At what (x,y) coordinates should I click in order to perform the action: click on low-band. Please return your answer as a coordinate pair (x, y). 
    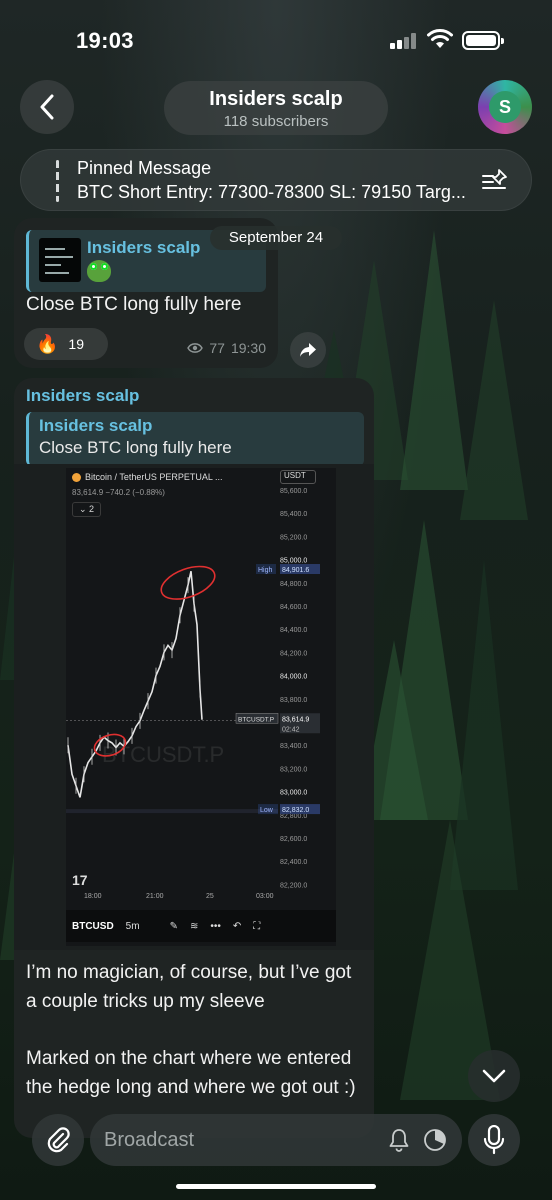
    Looking at the image, I should click on (172, 811).